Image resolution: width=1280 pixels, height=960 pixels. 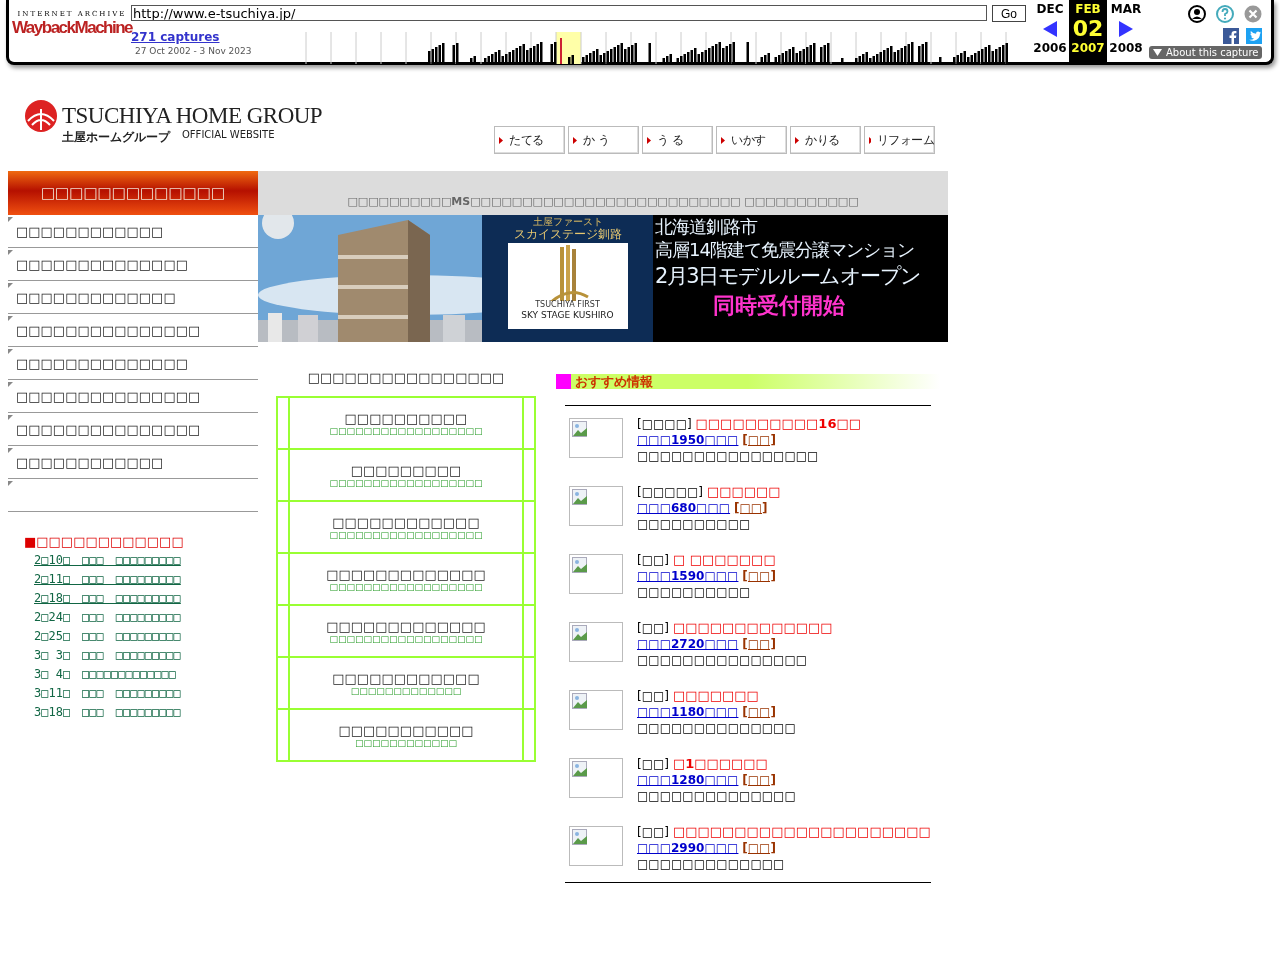 I want to click on about-capture-button: About this capture, so click(x=1206, y=52).